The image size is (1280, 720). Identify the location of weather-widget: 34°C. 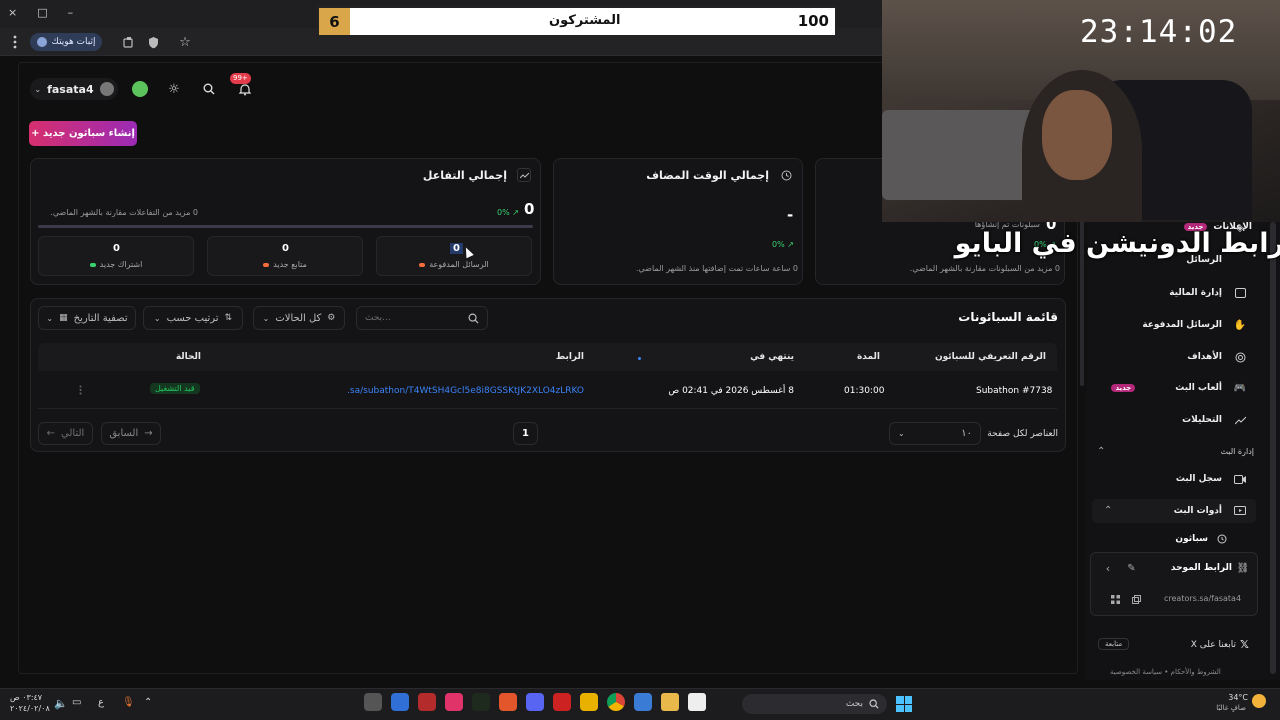
(1235, 697).